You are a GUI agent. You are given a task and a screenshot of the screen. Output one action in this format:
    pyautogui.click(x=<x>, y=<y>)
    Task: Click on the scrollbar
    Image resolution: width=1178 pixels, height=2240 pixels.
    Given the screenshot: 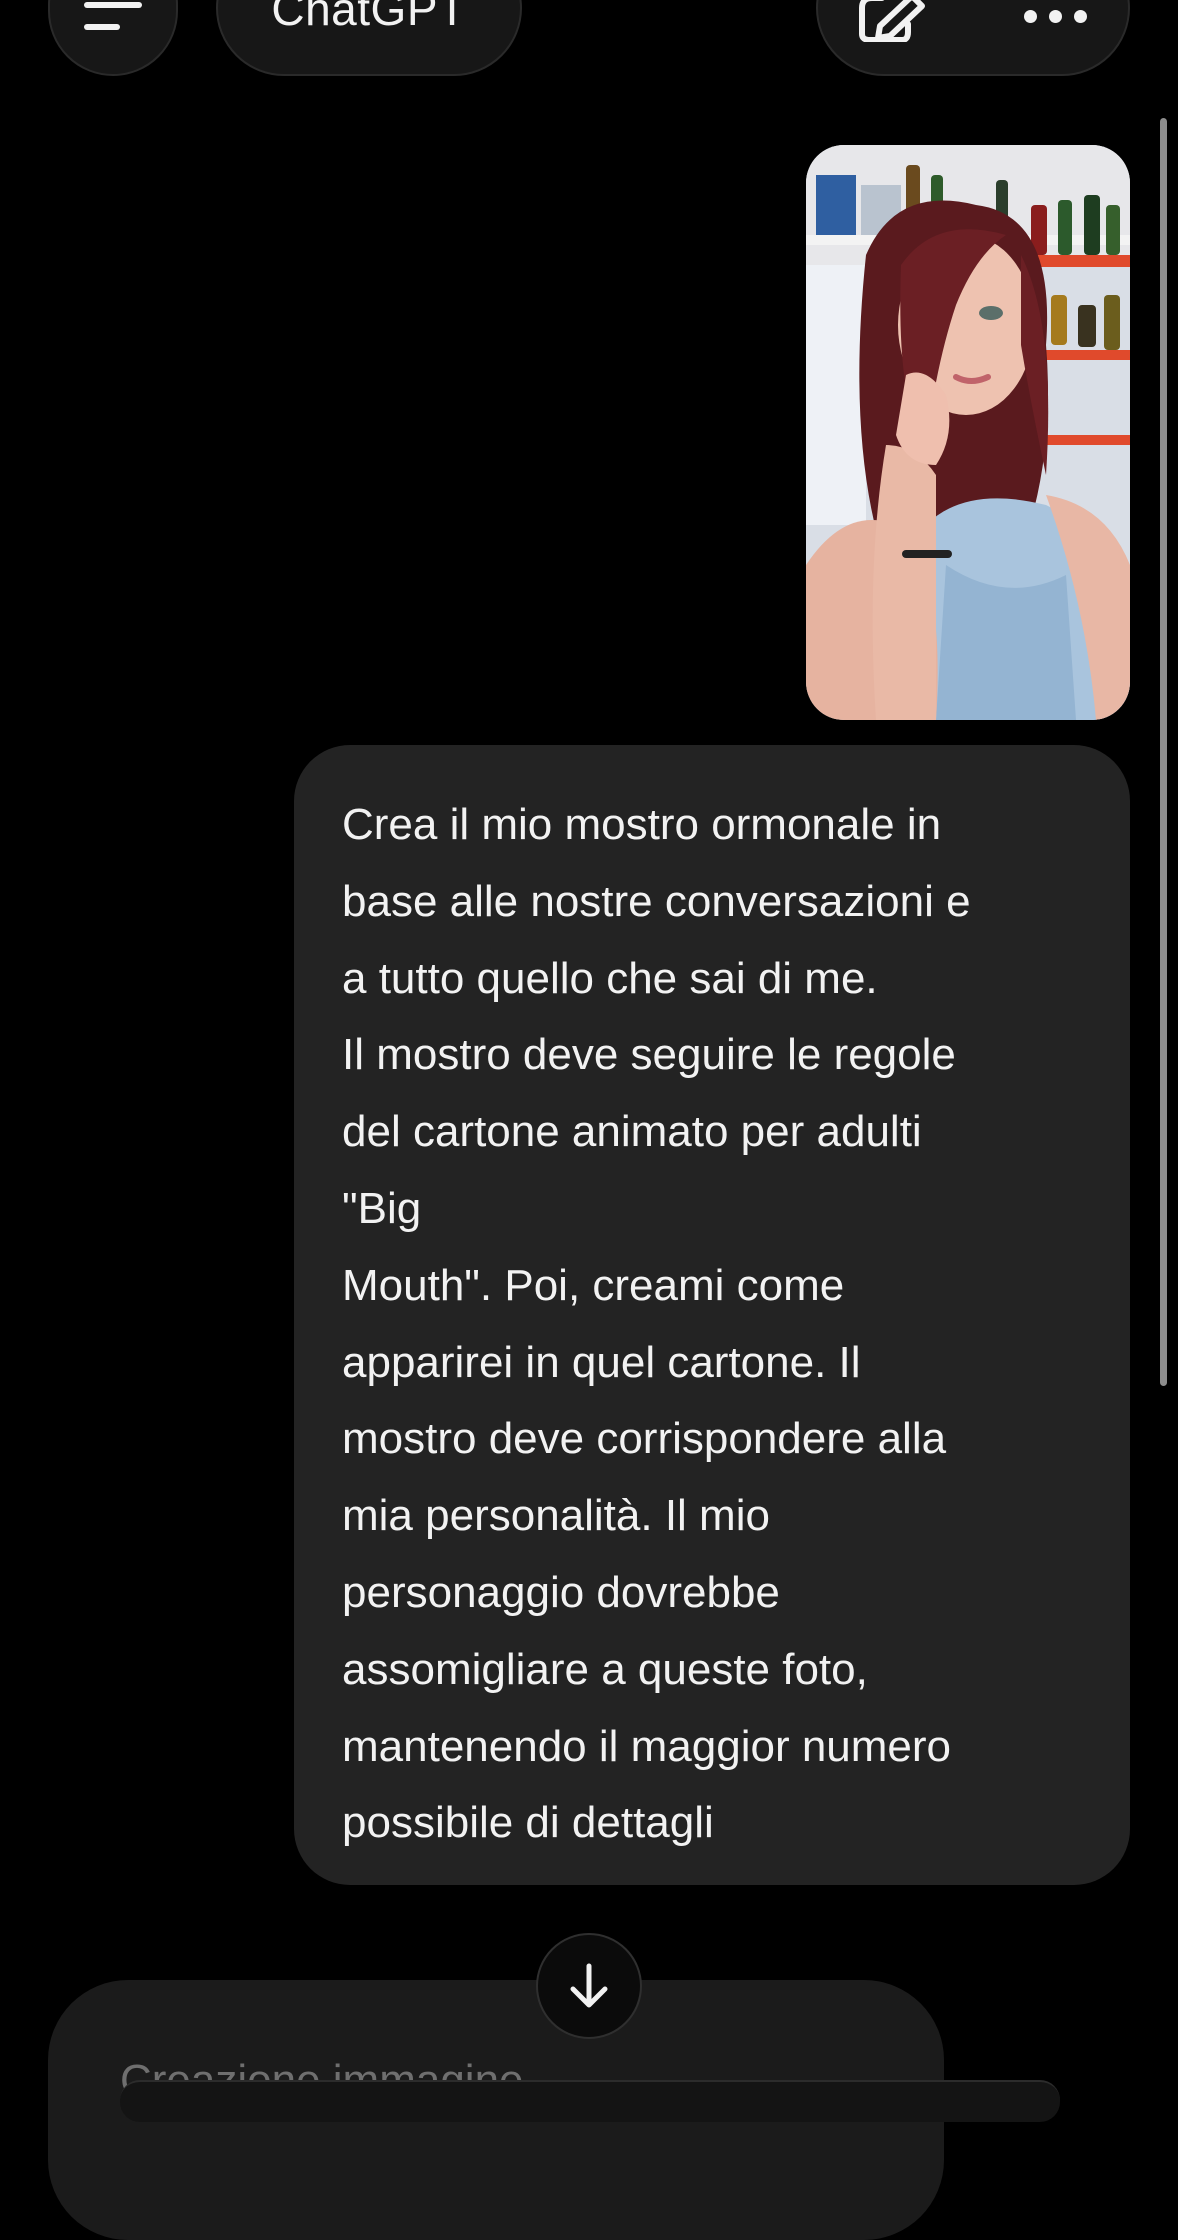 What is the action you would take?
    pyautogui.click(x=1163, y=752)
    